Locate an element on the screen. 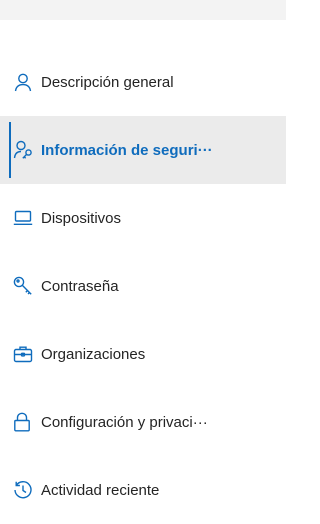 The image size is (320, 524). briefcase-icon is located at coordinates (27, 354).